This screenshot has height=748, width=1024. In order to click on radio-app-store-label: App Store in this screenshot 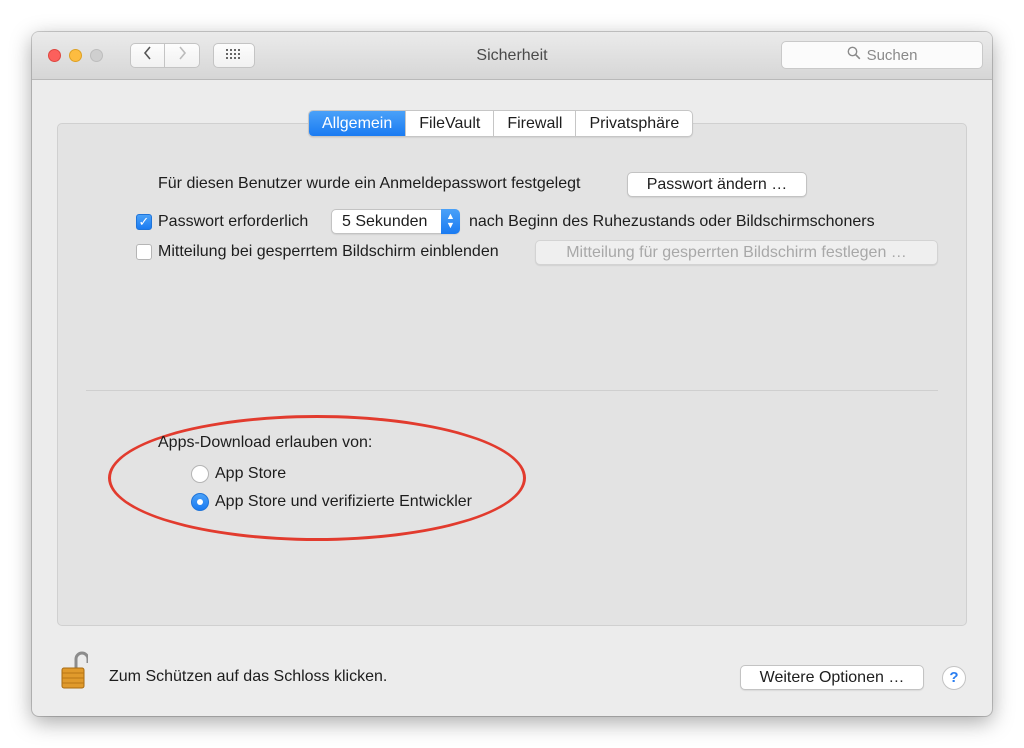, I will do `click(250, 474)`.